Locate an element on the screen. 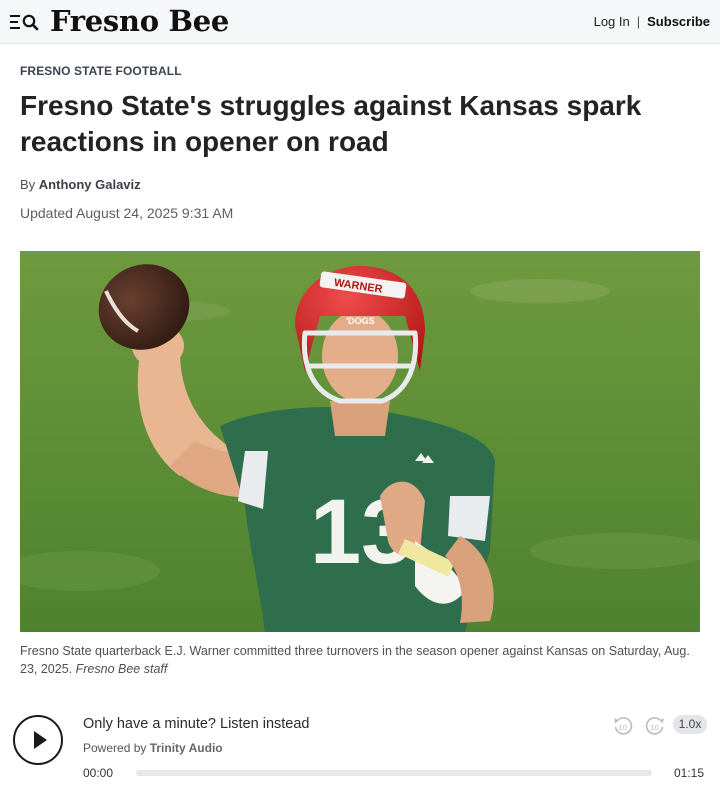 The width and height of the screenshot is (720, 798). site-logo: Fresno Bee is located at coordinates (139, 21).